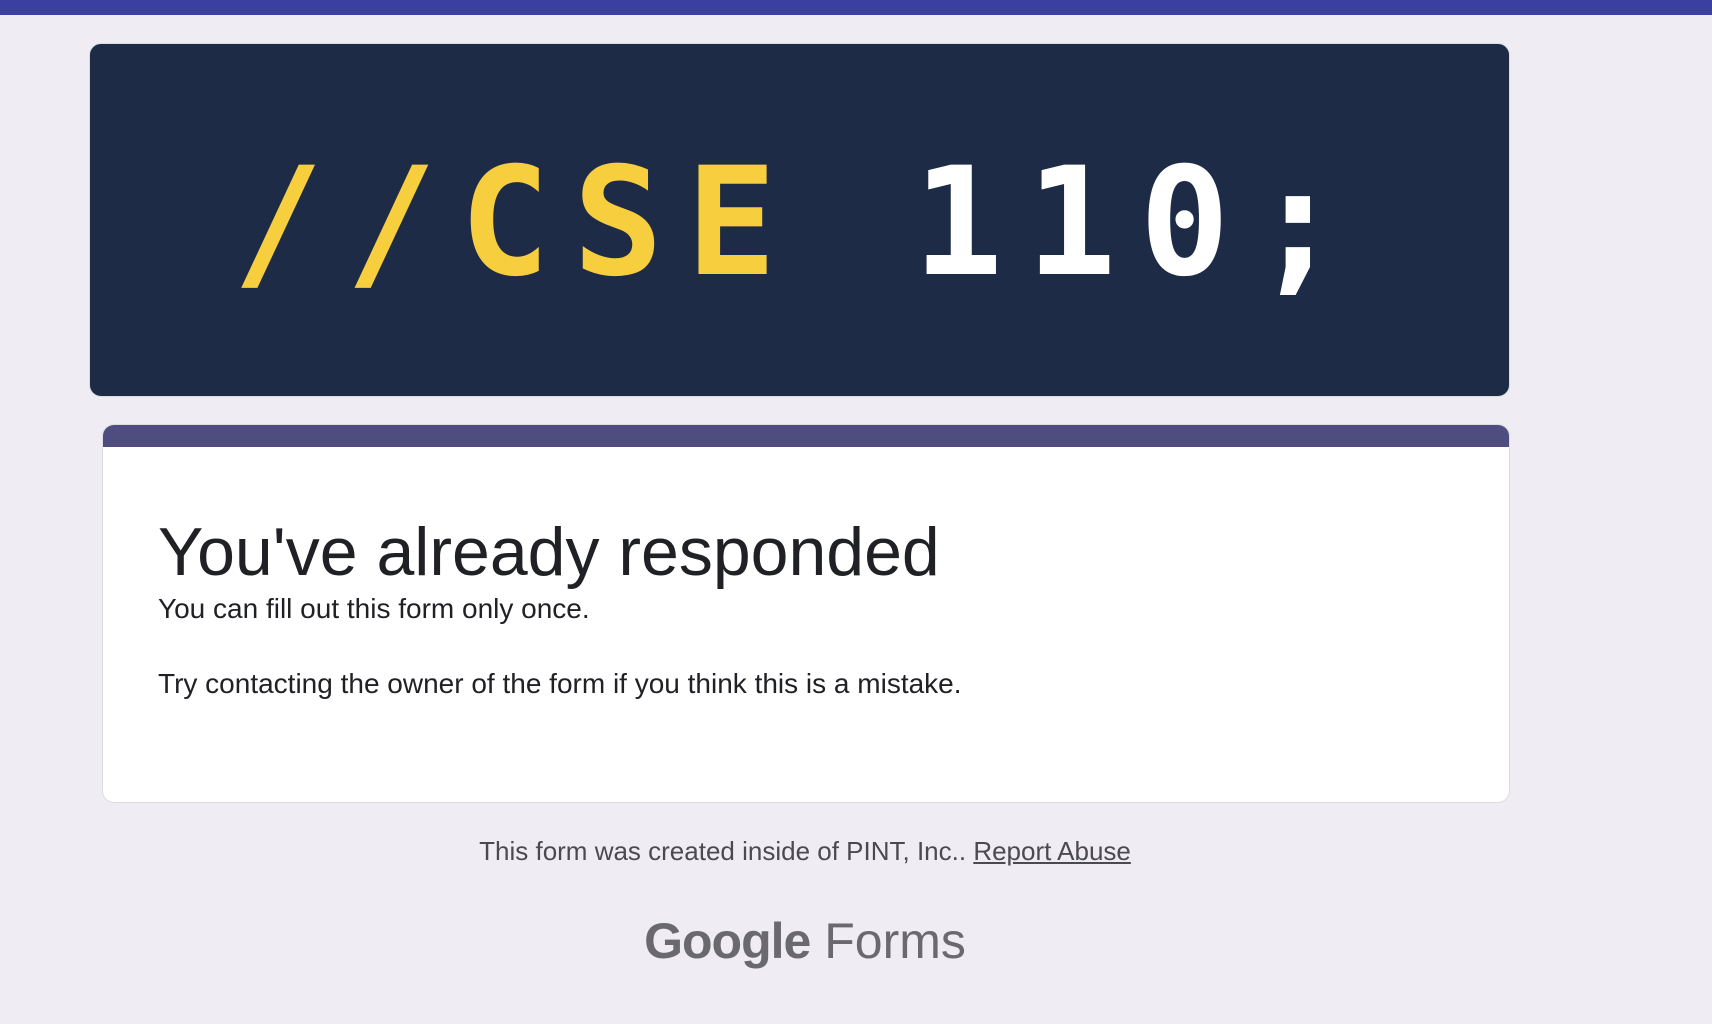 This screenshot has width=1712, height=1024. What do you see at coordinates (806, 436) in the screenshot?
I see `card-accent-stripe` at bounding box center [806, 436].